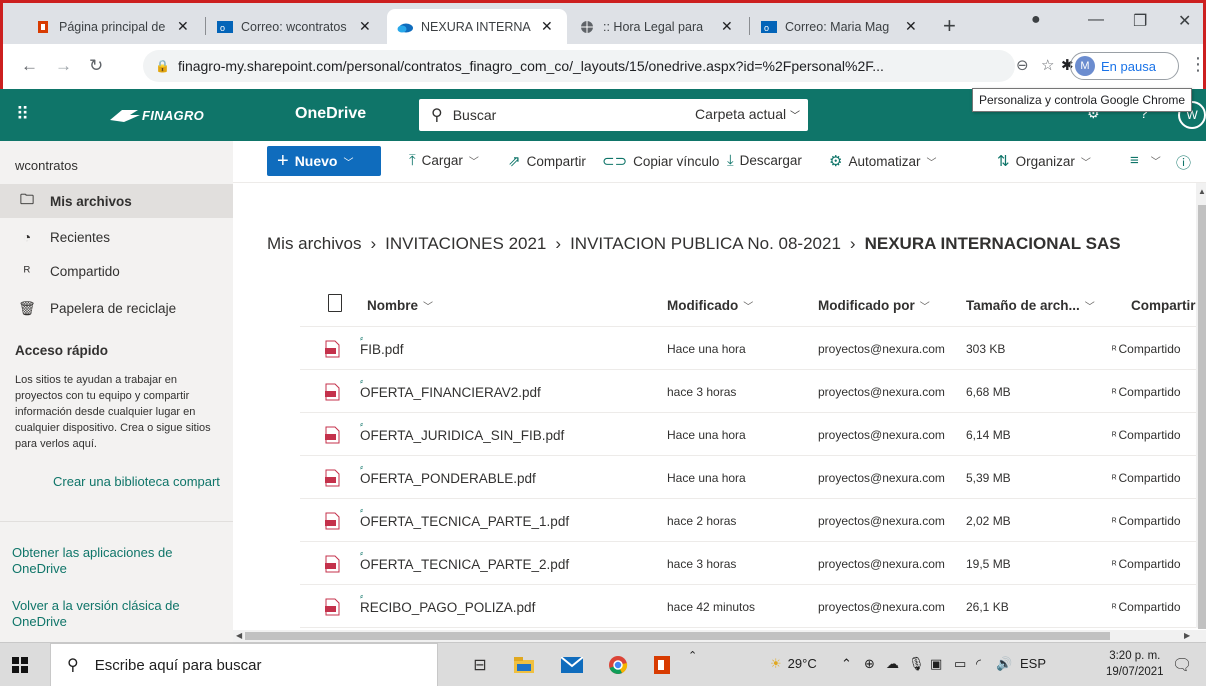 This screenshot has height=686, width=1206. What do you see at coordinates (114, 26) in the screenshot?
I see `browser-tab-office: Página principal de ✕` at bounding box center [114, 26].